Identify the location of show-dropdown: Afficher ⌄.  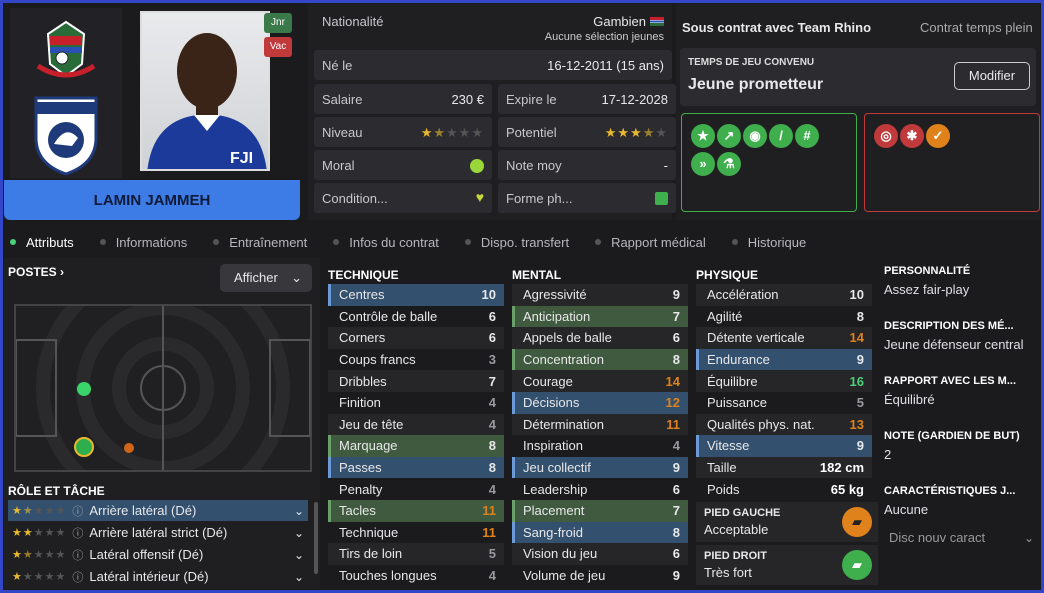
(266, 278).